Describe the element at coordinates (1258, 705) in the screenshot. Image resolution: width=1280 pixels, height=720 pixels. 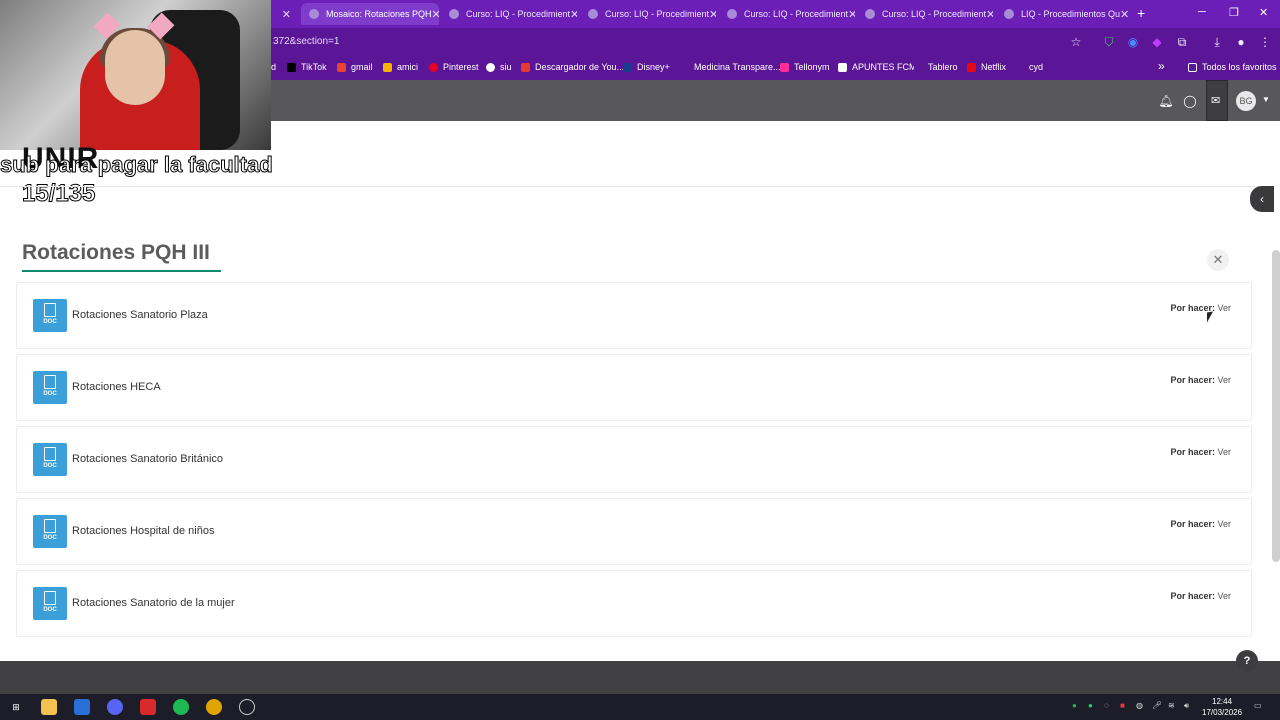
I see `notification-center-icon: ▭` at that location.